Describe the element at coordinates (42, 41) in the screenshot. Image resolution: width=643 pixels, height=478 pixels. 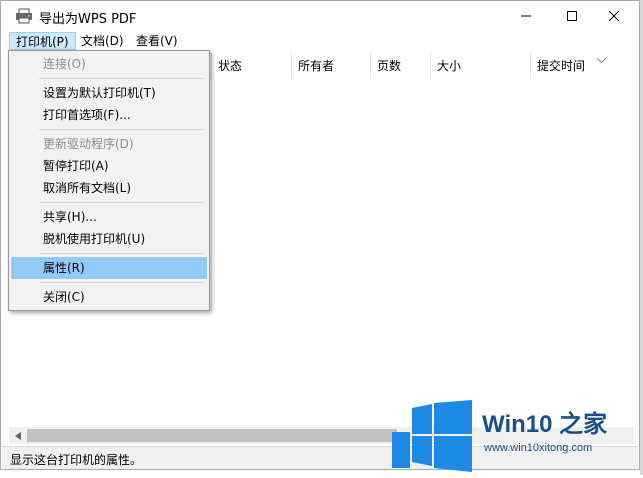
I see `menu-printer: 打印机(P)` at that location.